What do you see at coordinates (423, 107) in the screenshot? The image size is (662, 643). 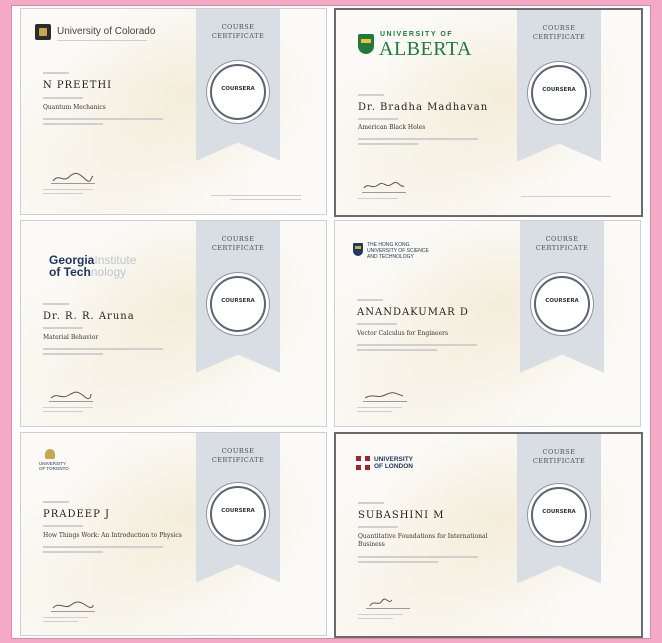 I see `recipient-name: Dr. Bradha Madhavan` at bounding box center [423, 107].